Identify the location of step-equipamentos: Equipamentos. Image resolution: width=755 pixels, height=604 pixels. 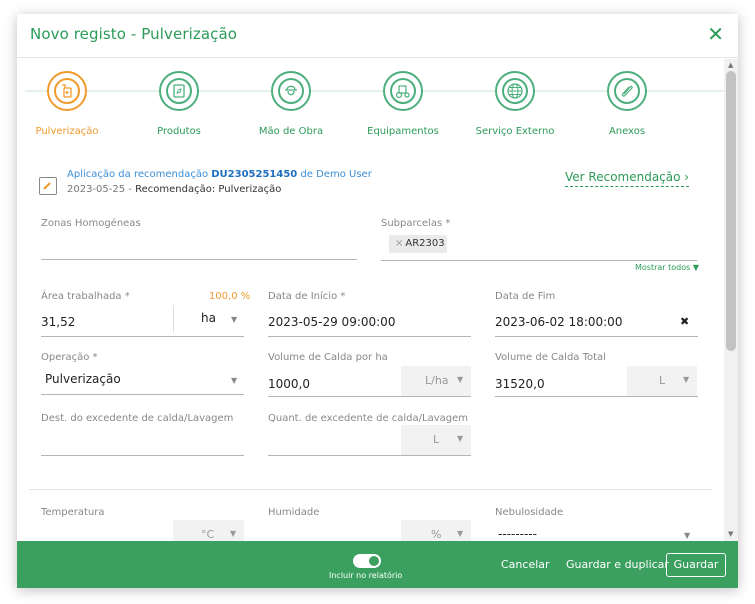
(403, 104).